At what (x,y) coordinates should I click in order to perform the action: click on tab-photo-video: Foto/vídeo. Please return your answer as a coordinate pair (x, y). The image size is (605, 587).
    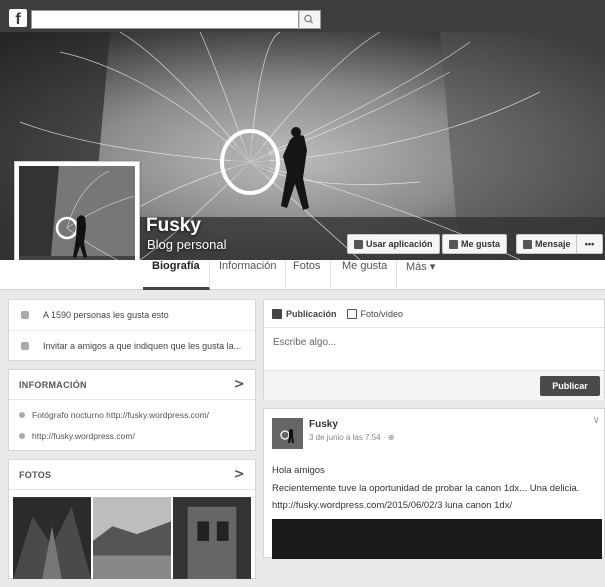
    Looking at the image, I should click on (374, 313).